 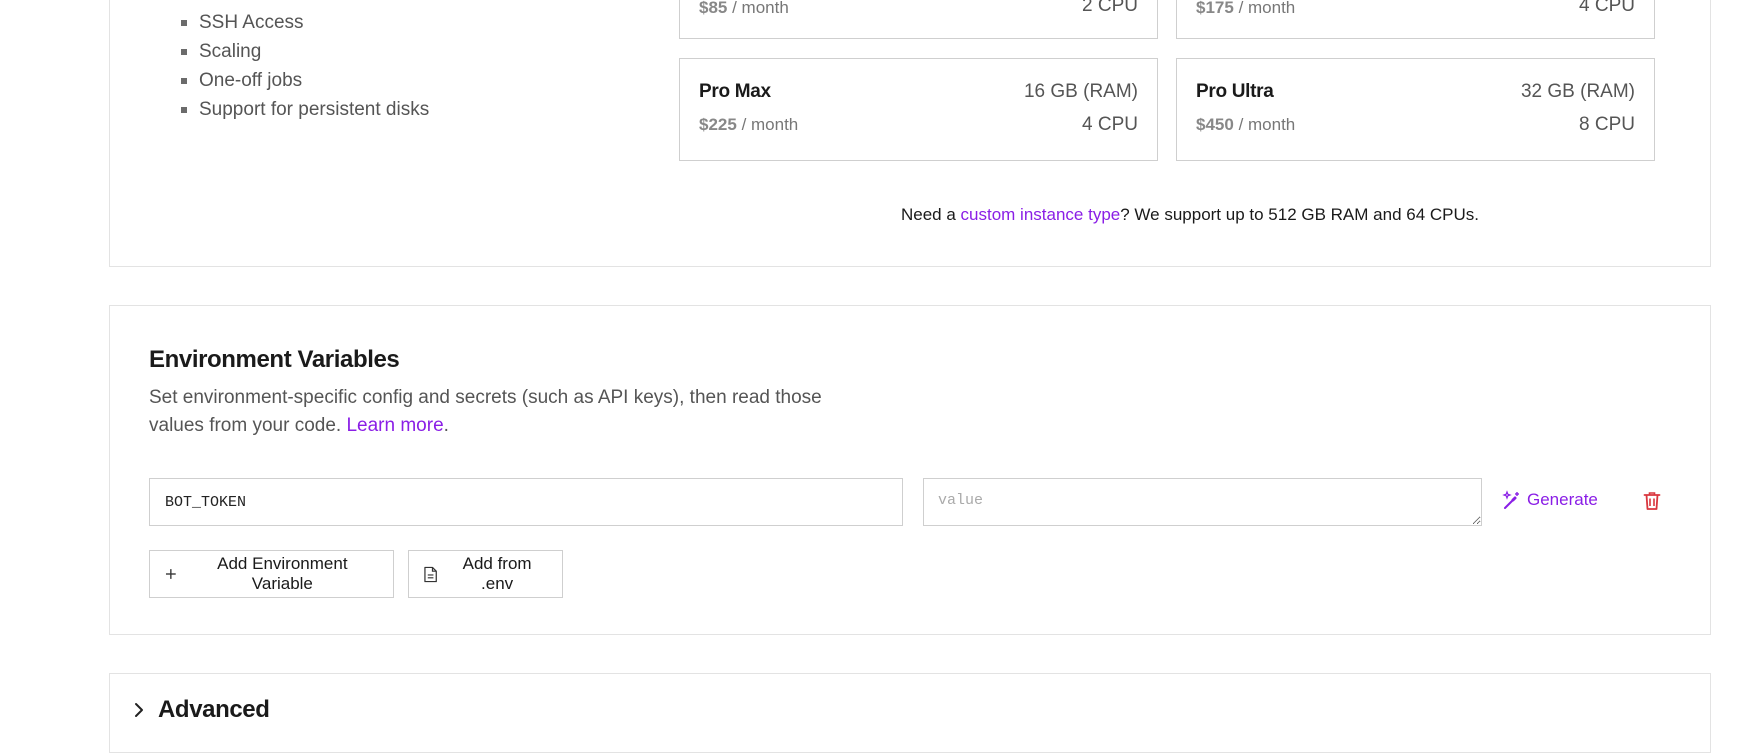 What do you see at coordinates (1607, 124) in the screenshot?
I see `instance-cpu: 8 CPU` at bounding box center [1607, 124].